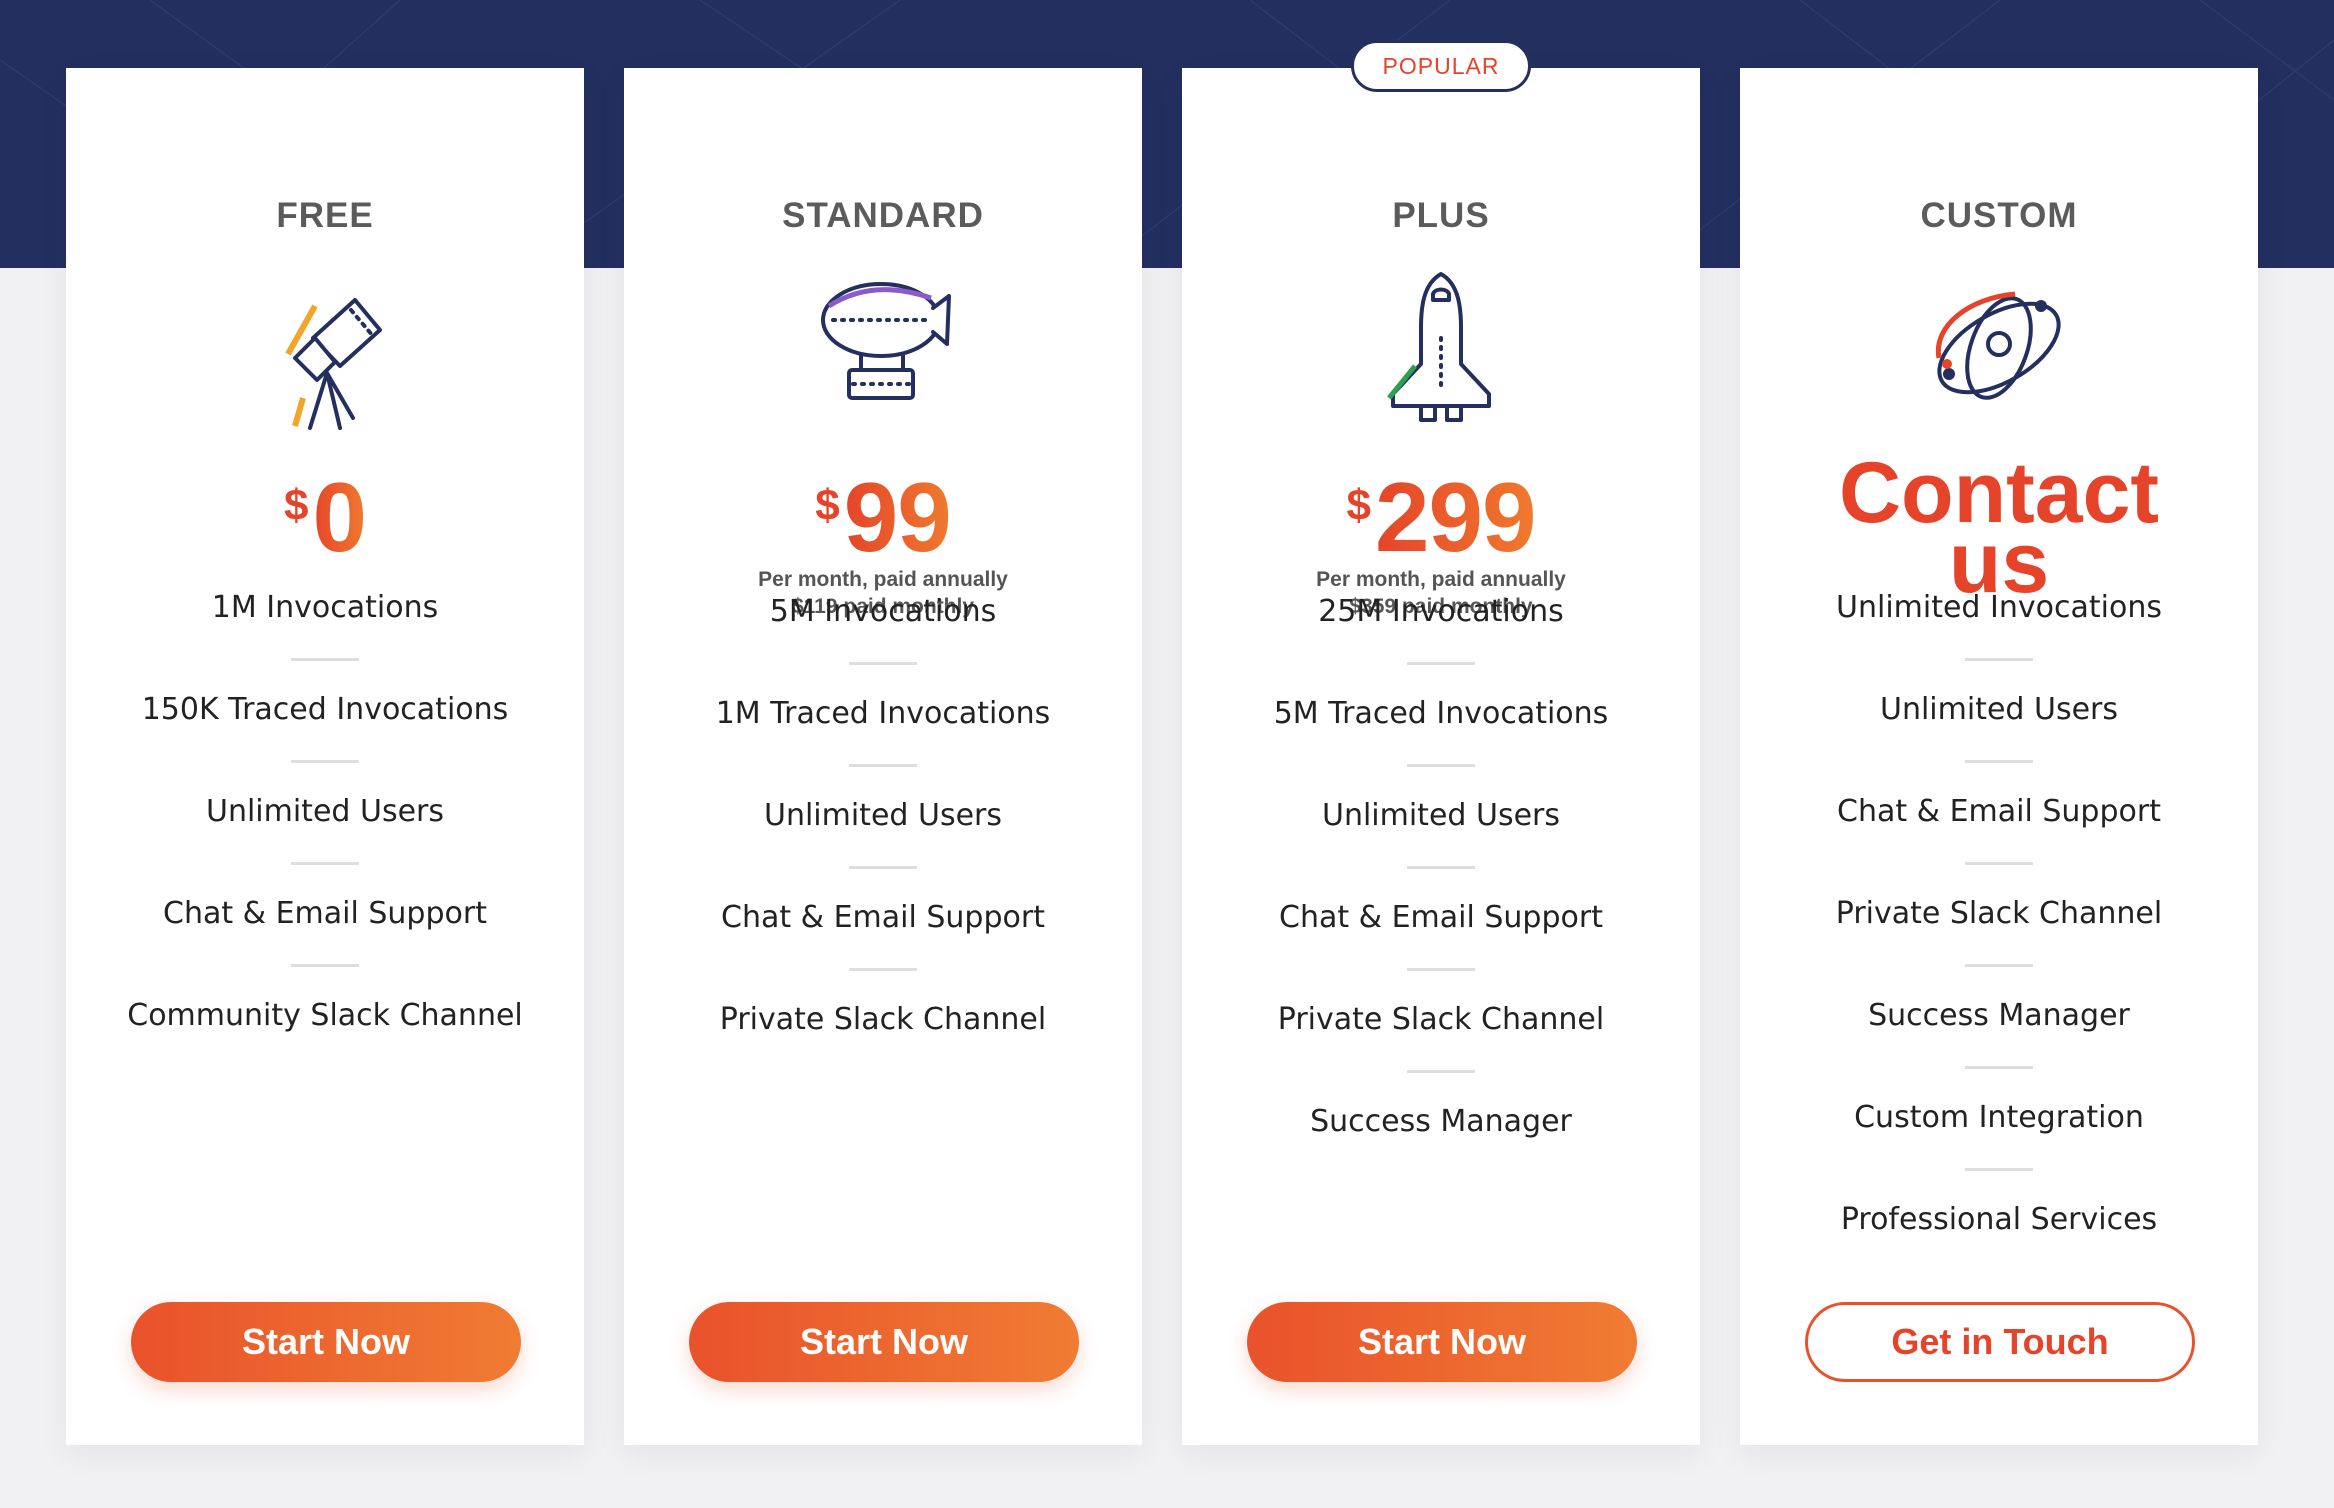 The height and width of the screenshot is (1508, 2334). What do you see at coordinates (1999, 1149) in the screenshot?
I see `feature-item: Custom Integration` at bounding box center [1999, 1149].